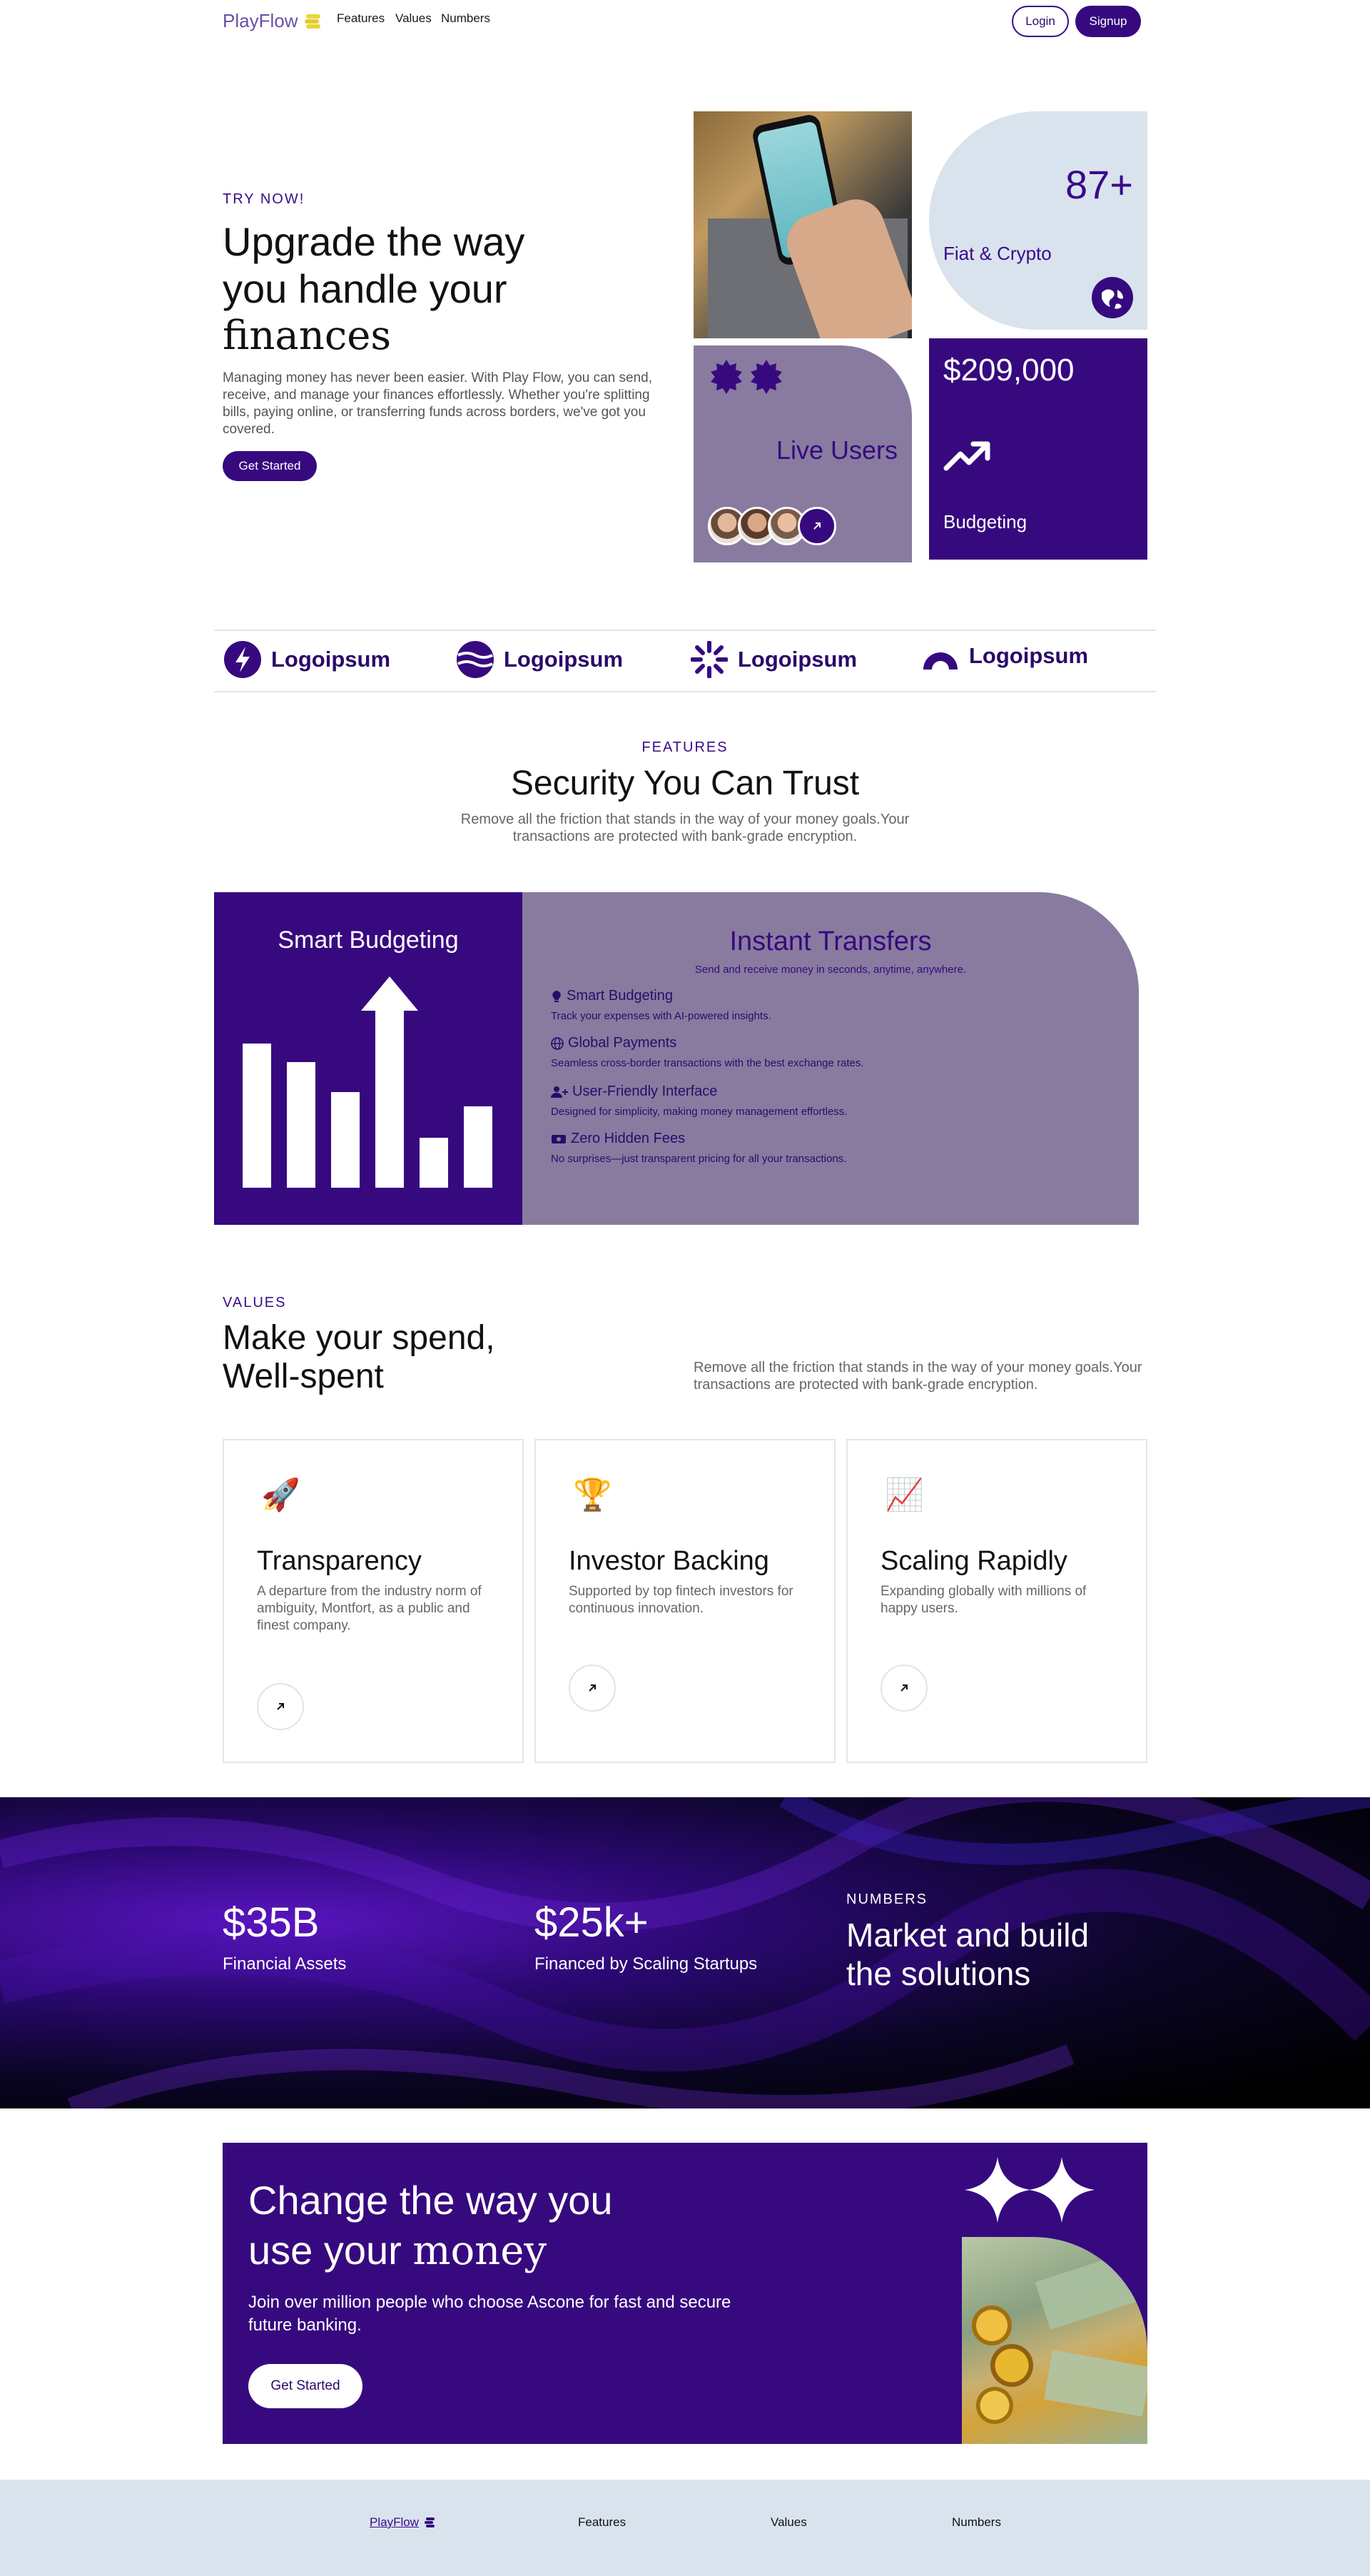  I want to click on users-stat: 87+, so click(1099, 184).